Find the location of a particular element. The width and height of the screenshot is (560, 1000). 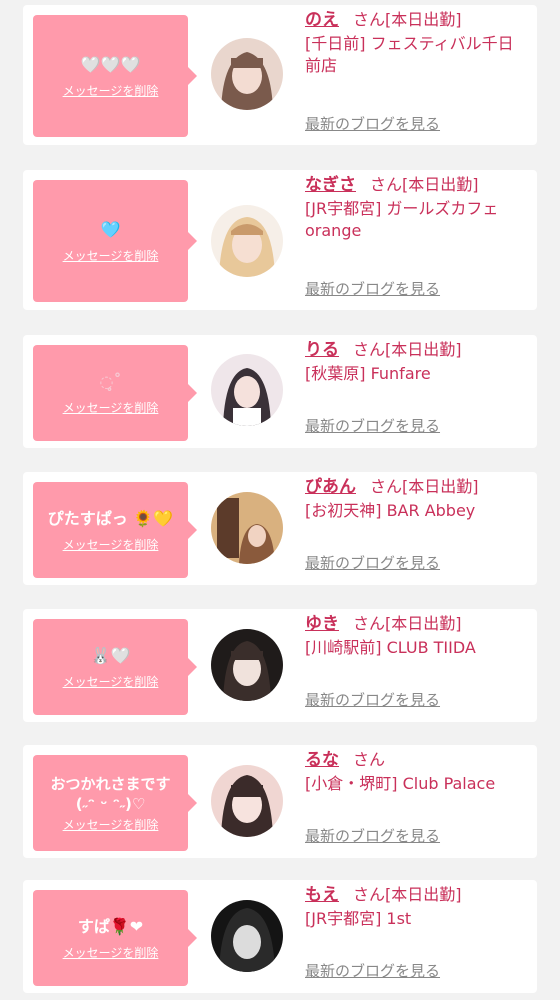

cast-name-link: ぴあん is located at coordinates (330, 487).